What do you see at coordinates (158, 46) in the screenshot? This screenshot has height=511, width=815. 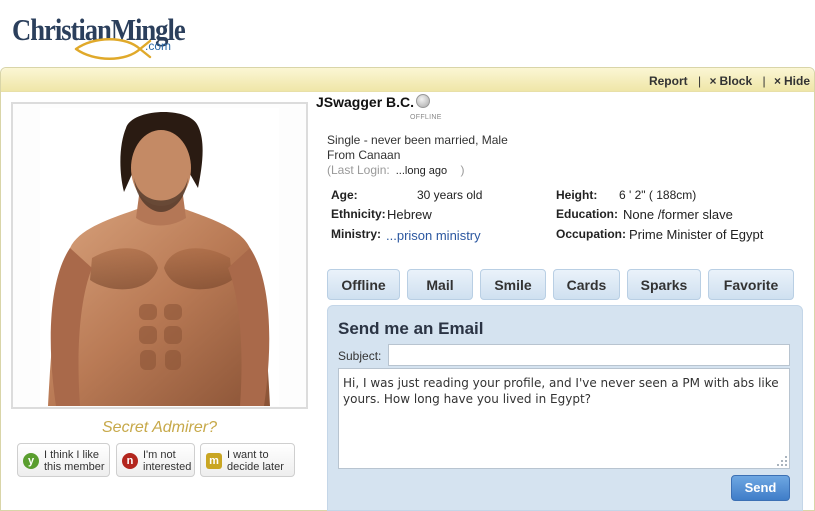 I see `logo-domain-suffix: .com` at bounding box center [158, 46].